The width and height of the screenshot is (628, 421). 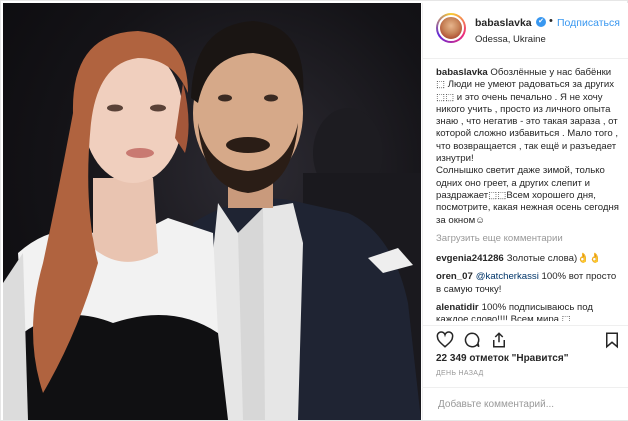 I want to click on comment-input, so click(x=528, y=404).